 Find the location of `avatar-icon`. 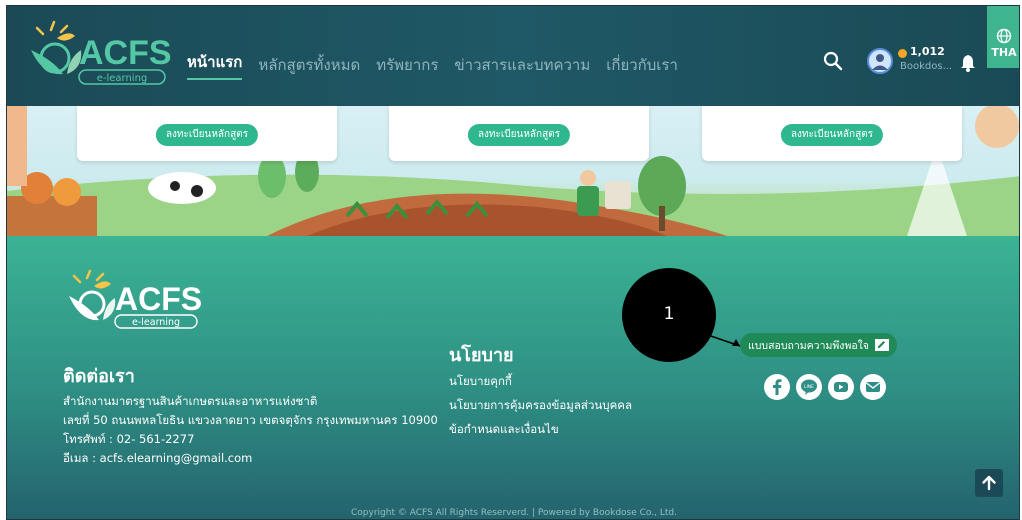

avatar-icon is located at coordinates (880, 61).